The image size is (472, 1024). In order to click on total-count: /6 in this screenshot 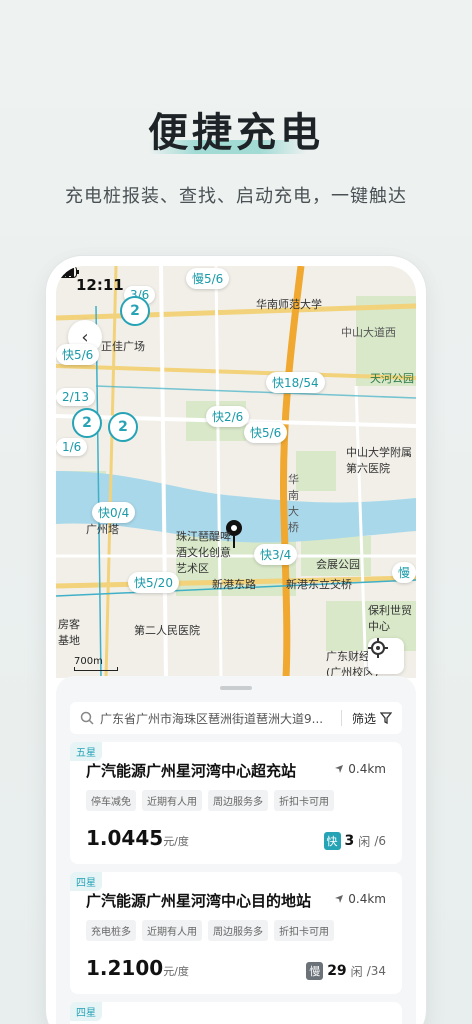, I will do `click(380, 841)`.